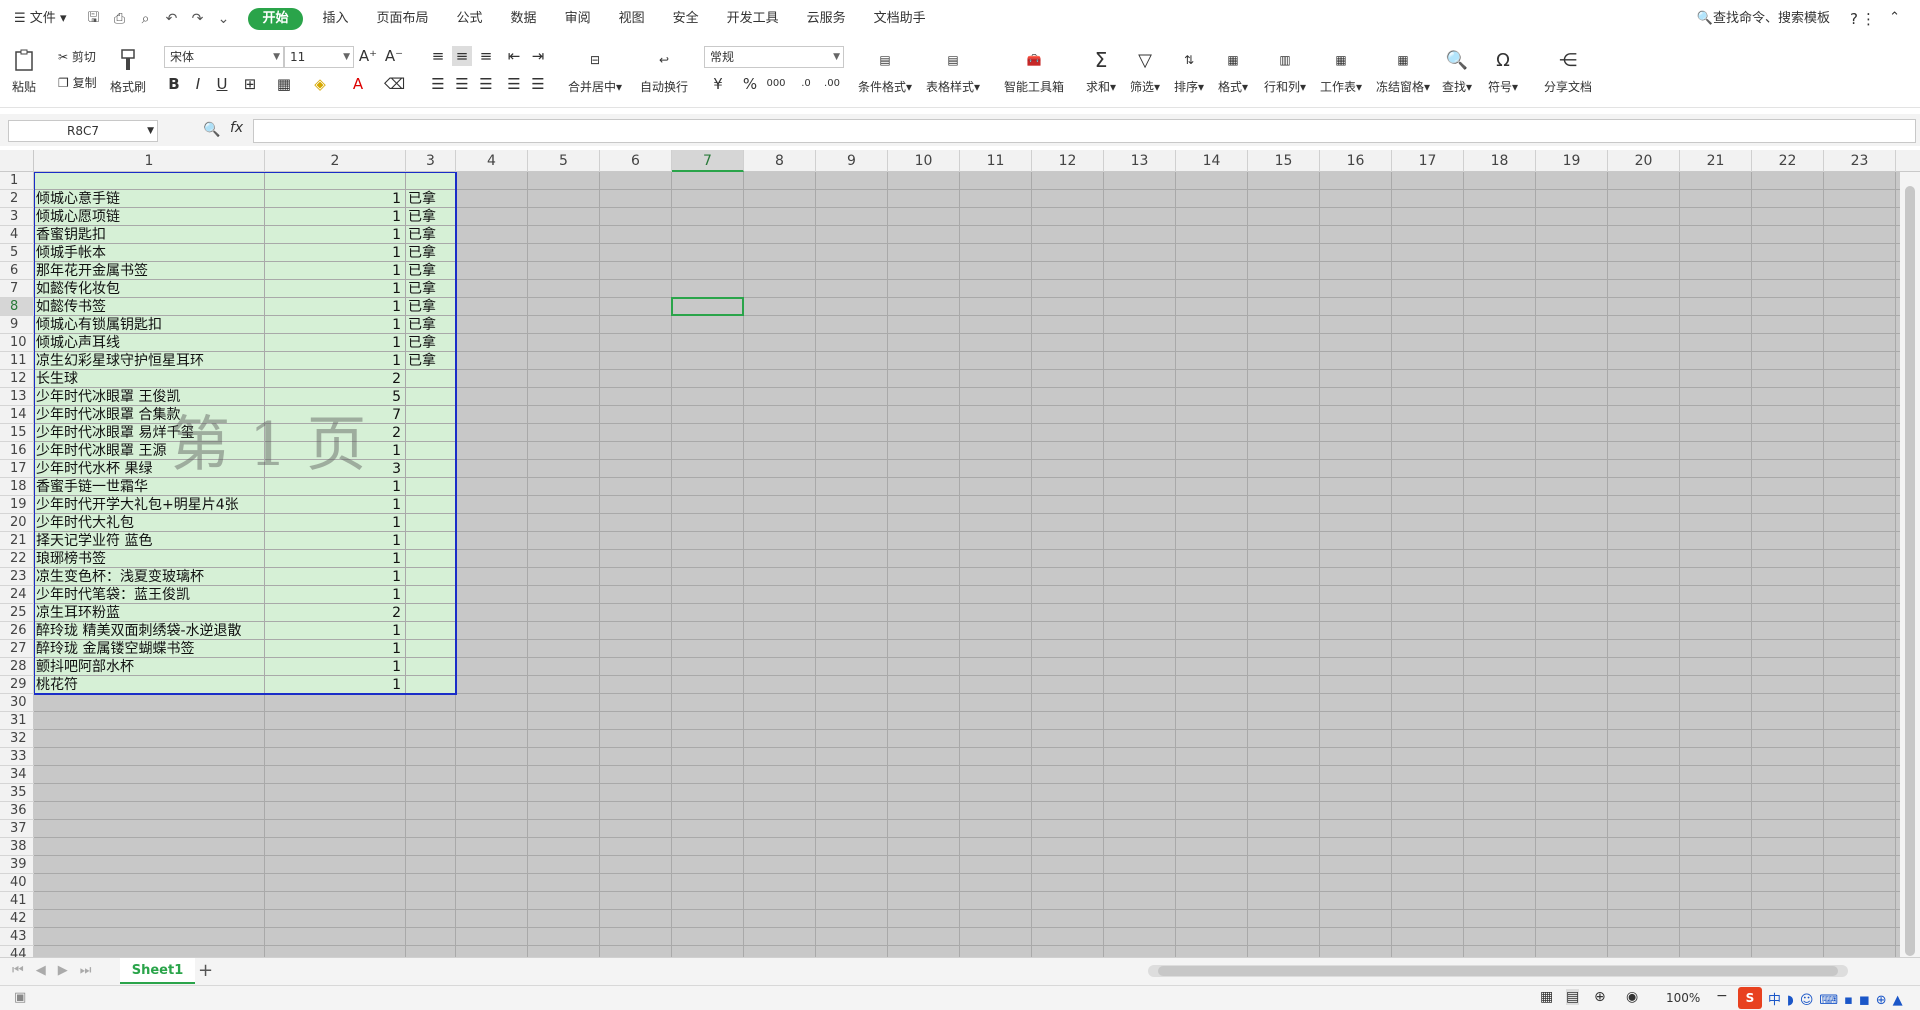  What do you see at coordinates (1910, 571) in the screenshot?
I see `scroll-thumb` at bounding box center [1910, 571].